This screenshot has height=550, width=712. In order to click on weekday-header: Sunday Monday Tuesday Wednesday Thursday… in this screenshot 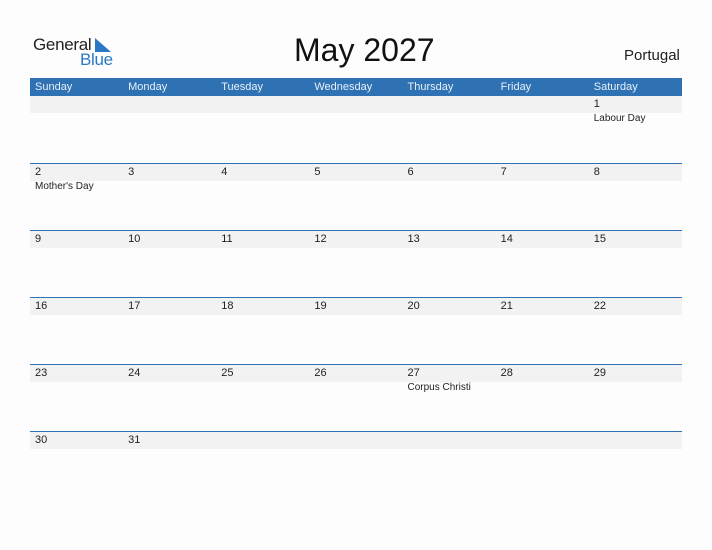, I will do `click(356, 87)`.